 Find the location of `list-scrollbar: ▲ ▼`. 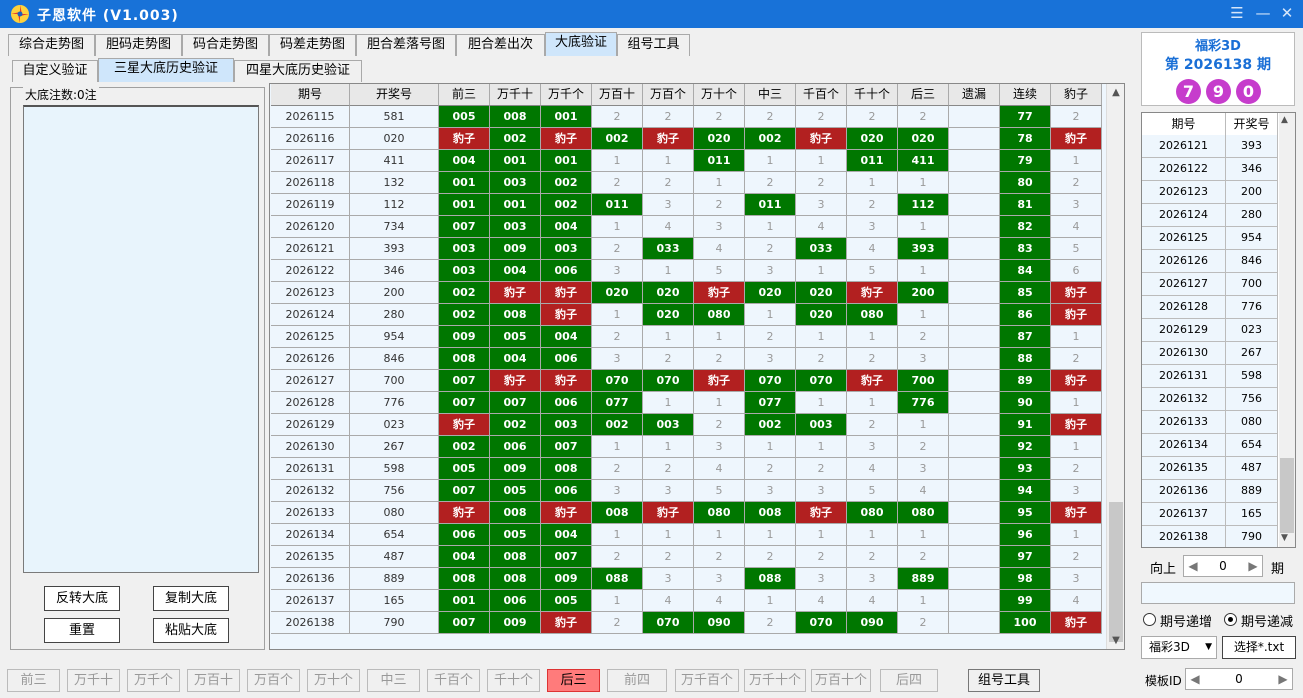

list-scrollbar: ▲ ▼ is located at coordinates (1287, 330).